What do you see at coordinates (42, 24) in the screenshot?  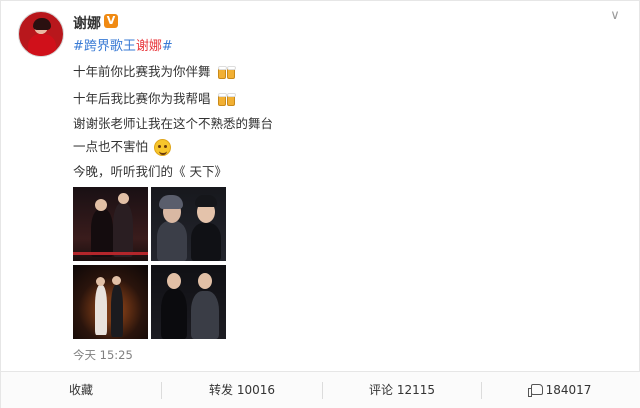 I see `avatar-hair` at bounding box center [42, 24].